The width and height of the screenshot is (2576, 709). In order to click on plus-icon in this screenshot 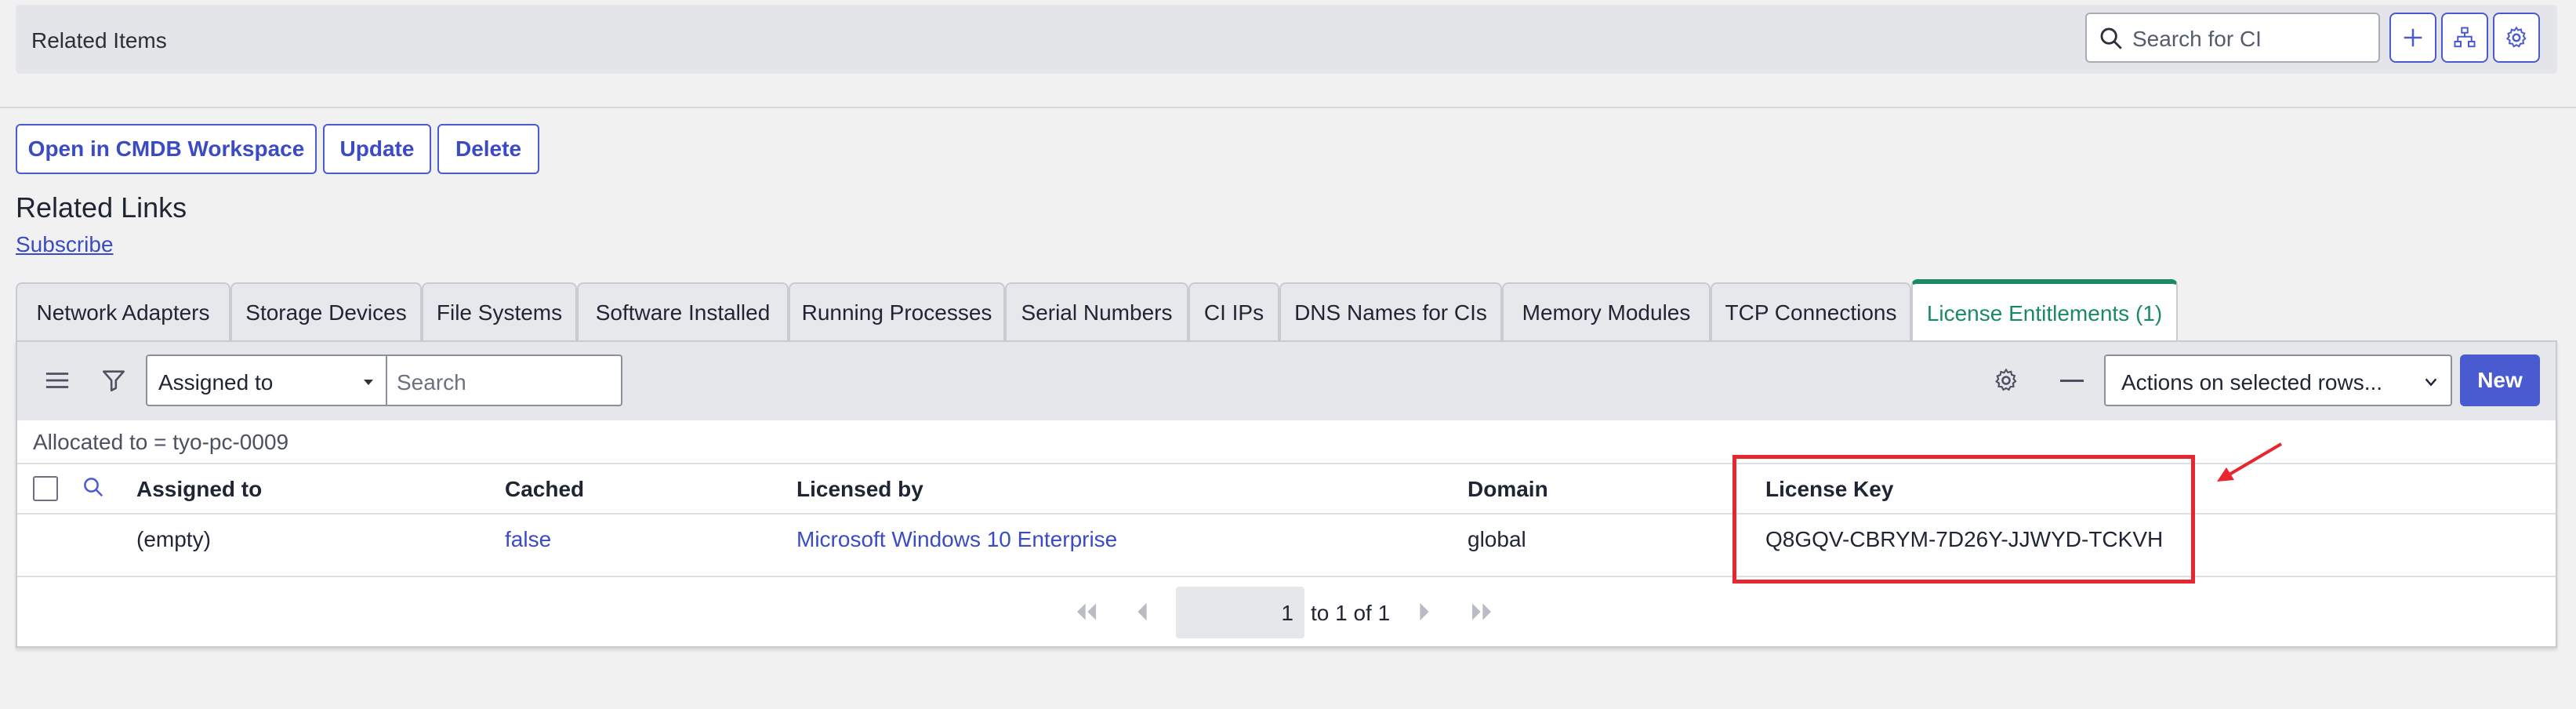, I will do `click(2413, 37)`.